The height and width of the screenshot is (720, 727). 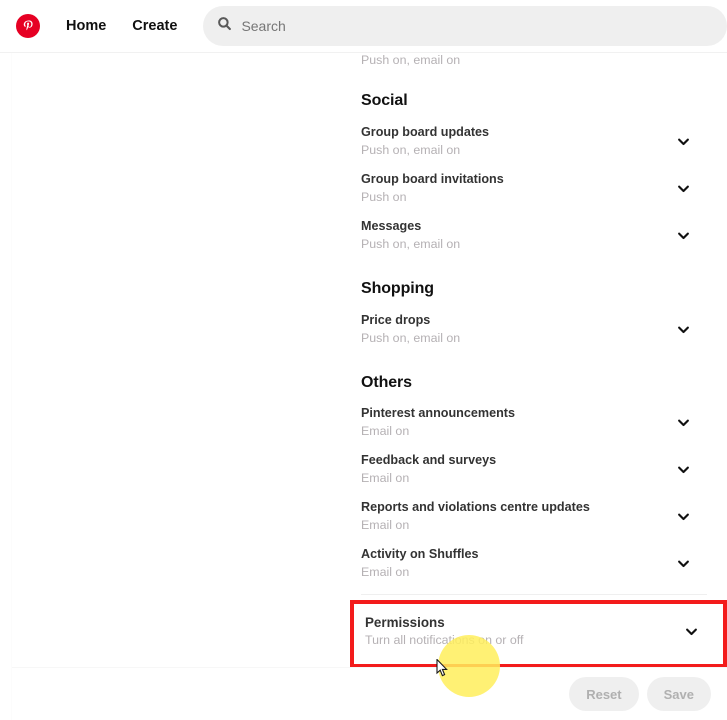 What do you see at coordinates (224, 26) in the screenshot?
I see `search-icon` at bounding box center [224, 26].